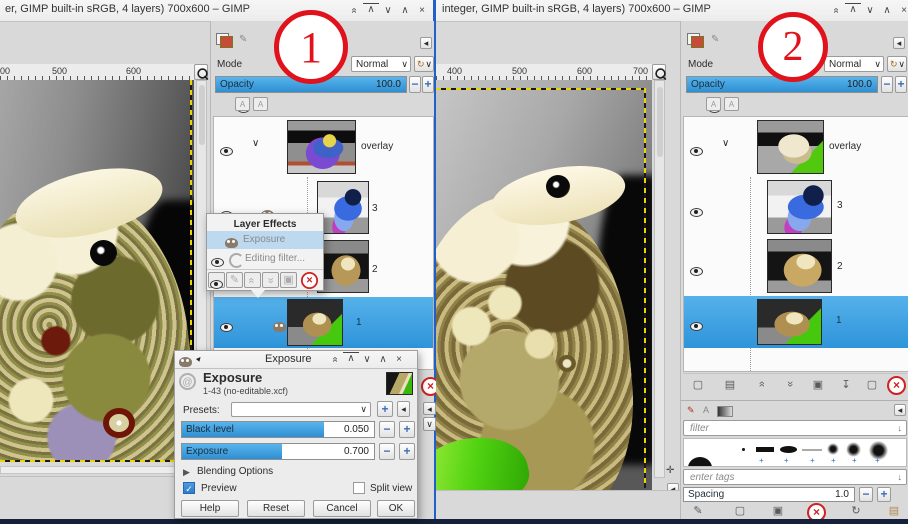 This screenshot has height=524, width=908. Describe the element at coordinates (202, 115) in the screenshot. I see `scroll-thumb` at that location.